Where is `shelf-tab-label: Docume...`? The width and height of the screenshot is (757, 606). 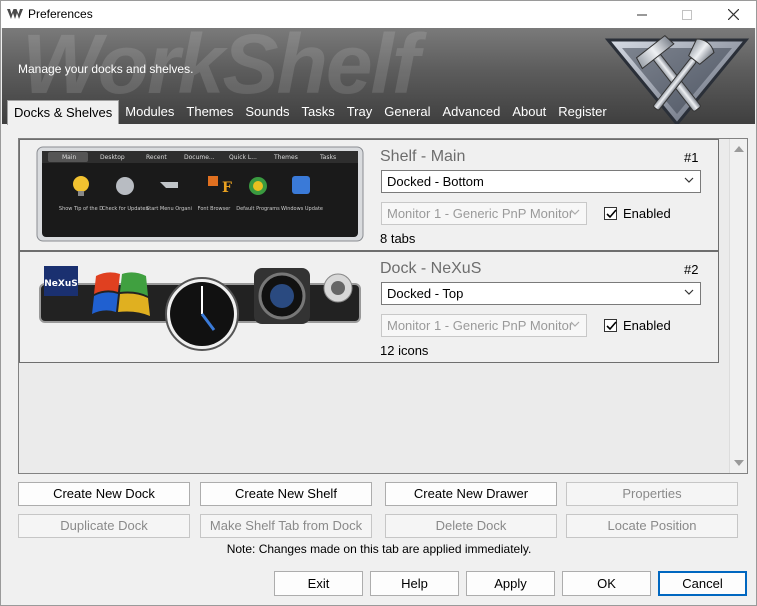
shelf-tab-label: Docume... is located at coordinates (199, 157).